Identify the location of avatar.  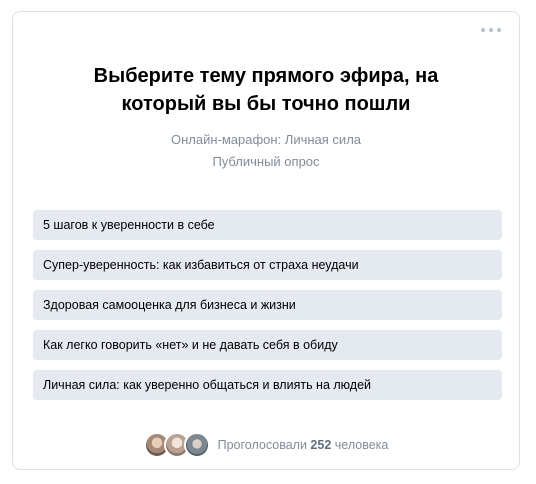
(196, 445).